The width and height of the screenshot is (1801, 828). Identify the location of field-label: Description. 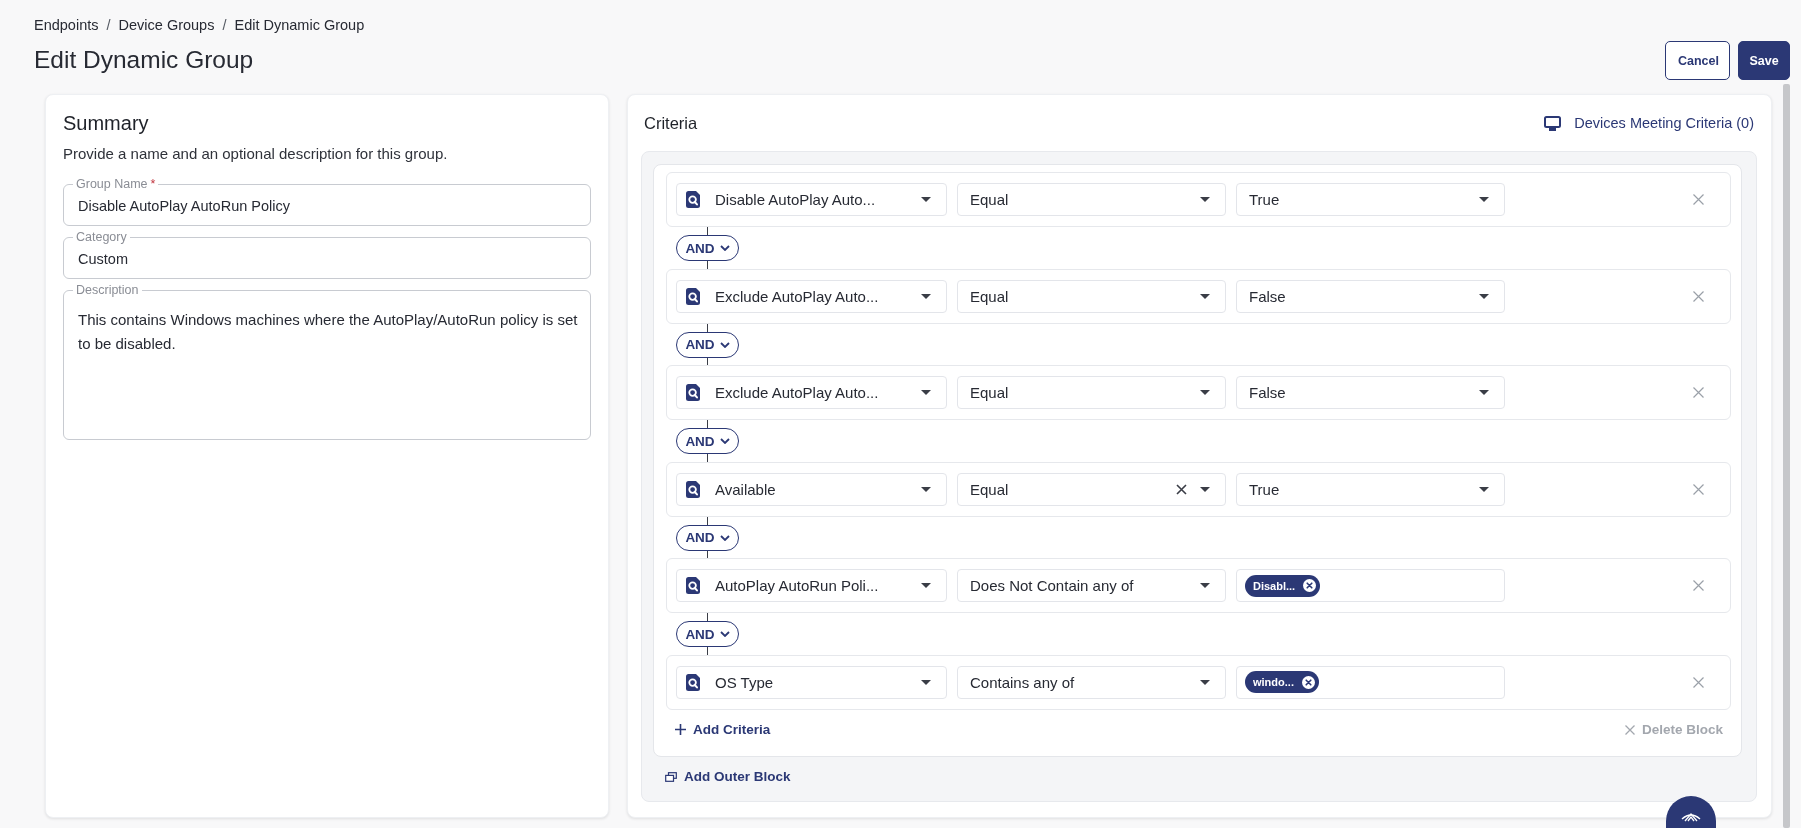
(107, 290).